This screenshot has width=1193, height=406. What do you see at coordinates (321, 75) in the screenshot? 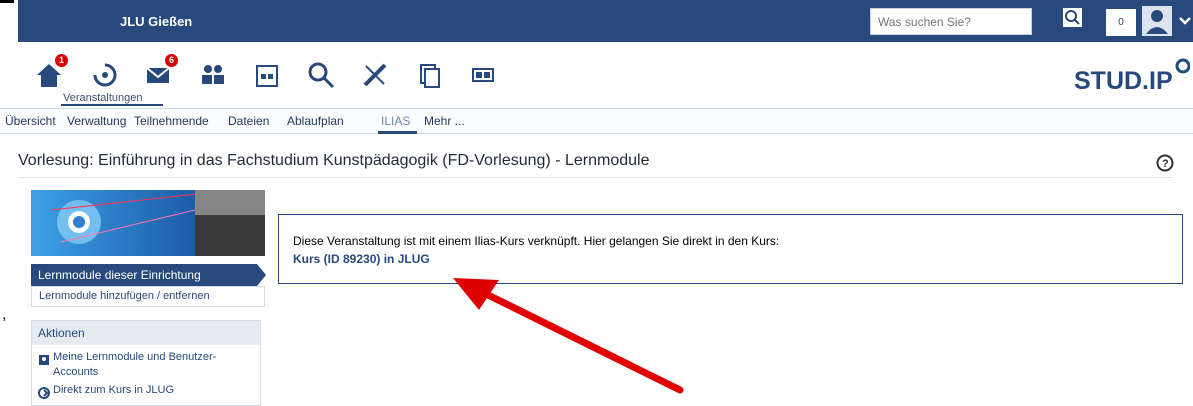
I see `search-nav-icon` at bounding box center [321, 75].